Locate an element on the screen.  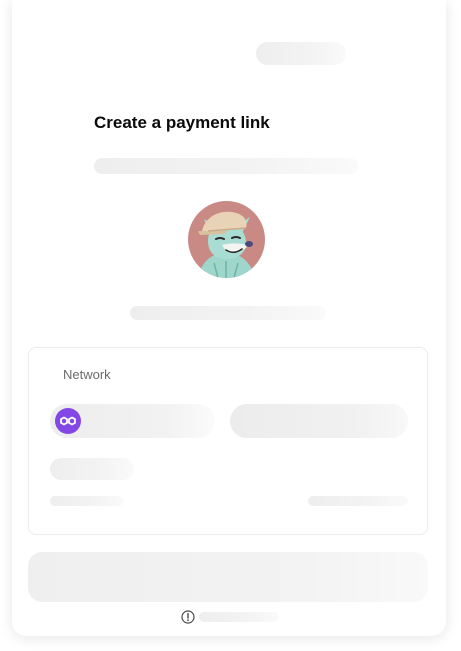
polygon-icon is located at coordinates (68, 421).